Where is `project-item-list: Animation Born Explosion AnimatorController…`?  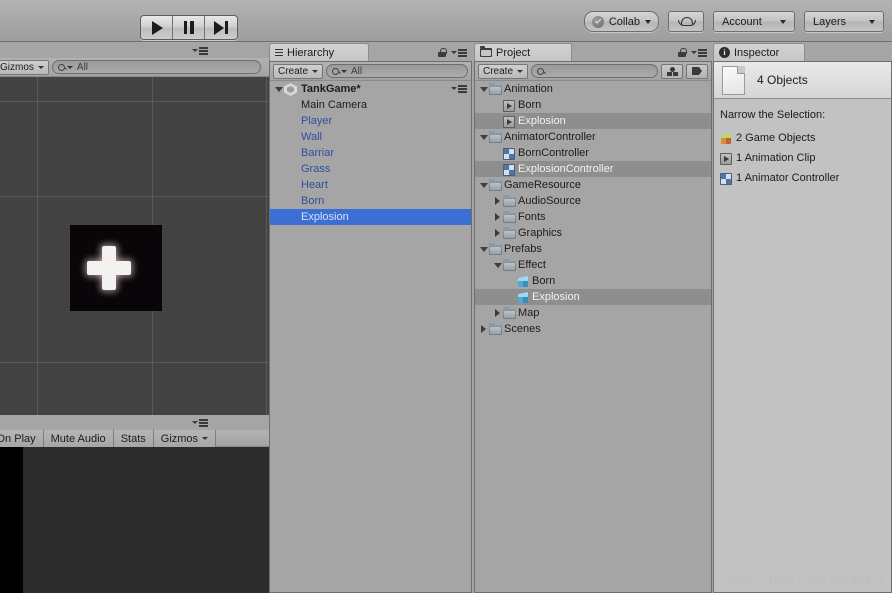
project-item-list: Animation Born Explosion AnimatorController… is located at coordinates (593, 209).